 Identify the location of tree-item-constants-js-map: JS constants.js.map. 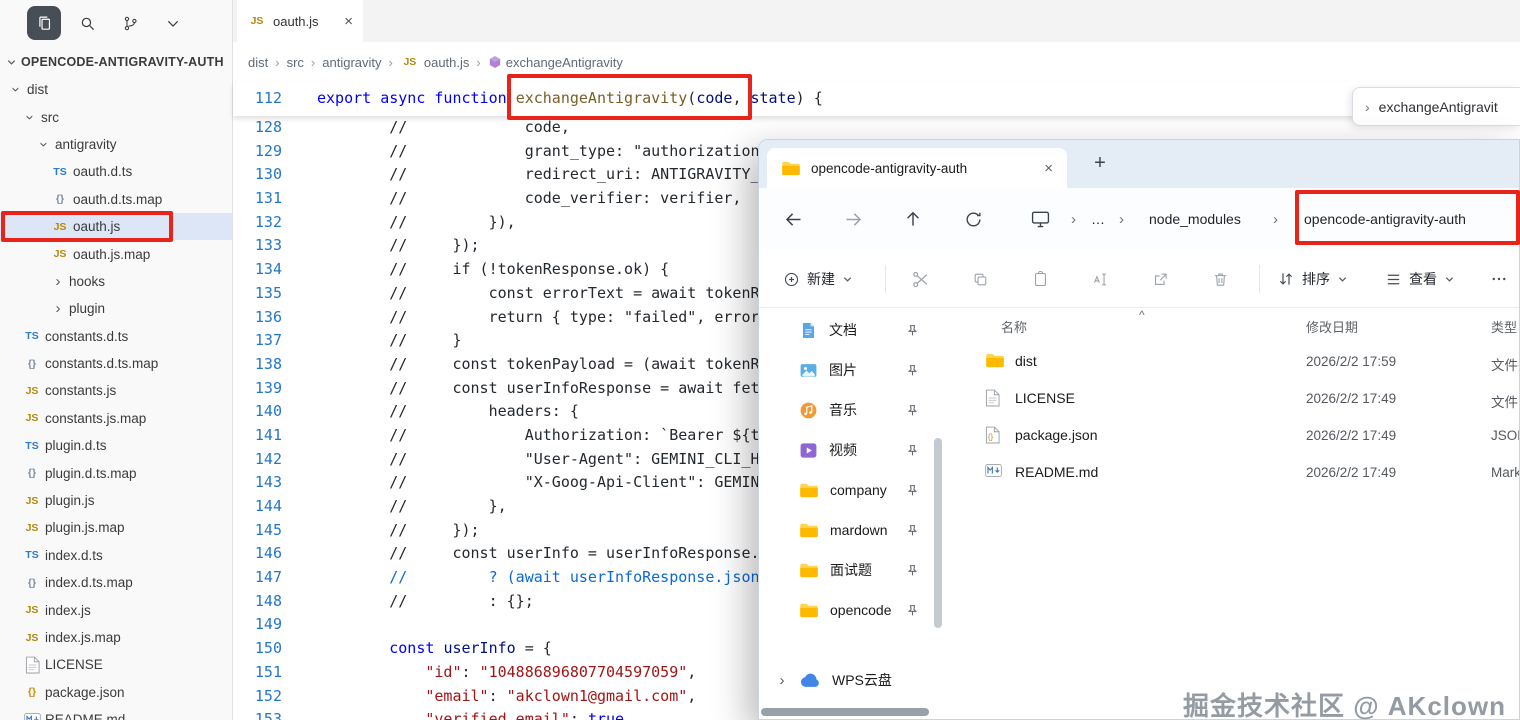
(116, 418).